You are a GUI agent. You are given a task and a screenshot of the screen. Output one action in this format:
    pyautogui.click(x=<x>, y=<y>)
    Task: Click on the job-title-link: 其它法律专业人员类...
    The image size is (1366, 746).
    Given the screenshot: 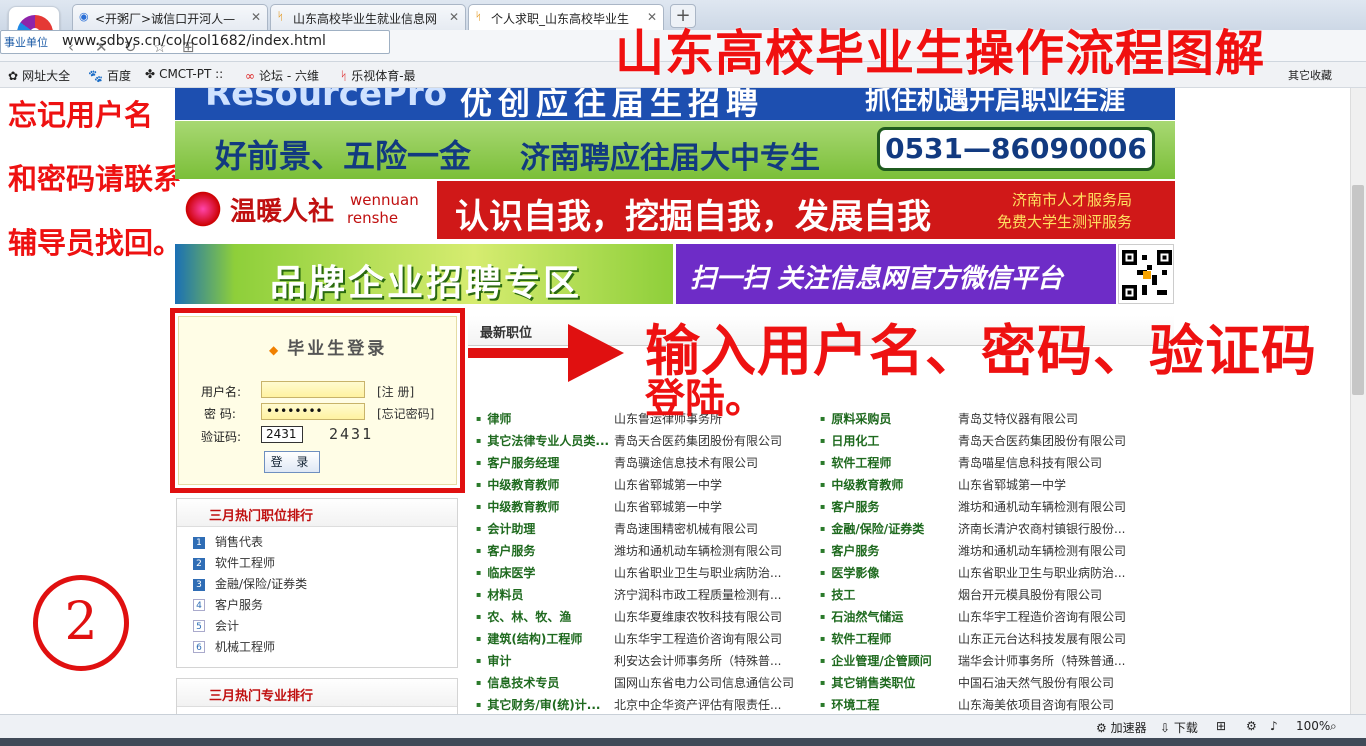 What is the action you would take?
    pyautogui.click(x=542, y=440)
    